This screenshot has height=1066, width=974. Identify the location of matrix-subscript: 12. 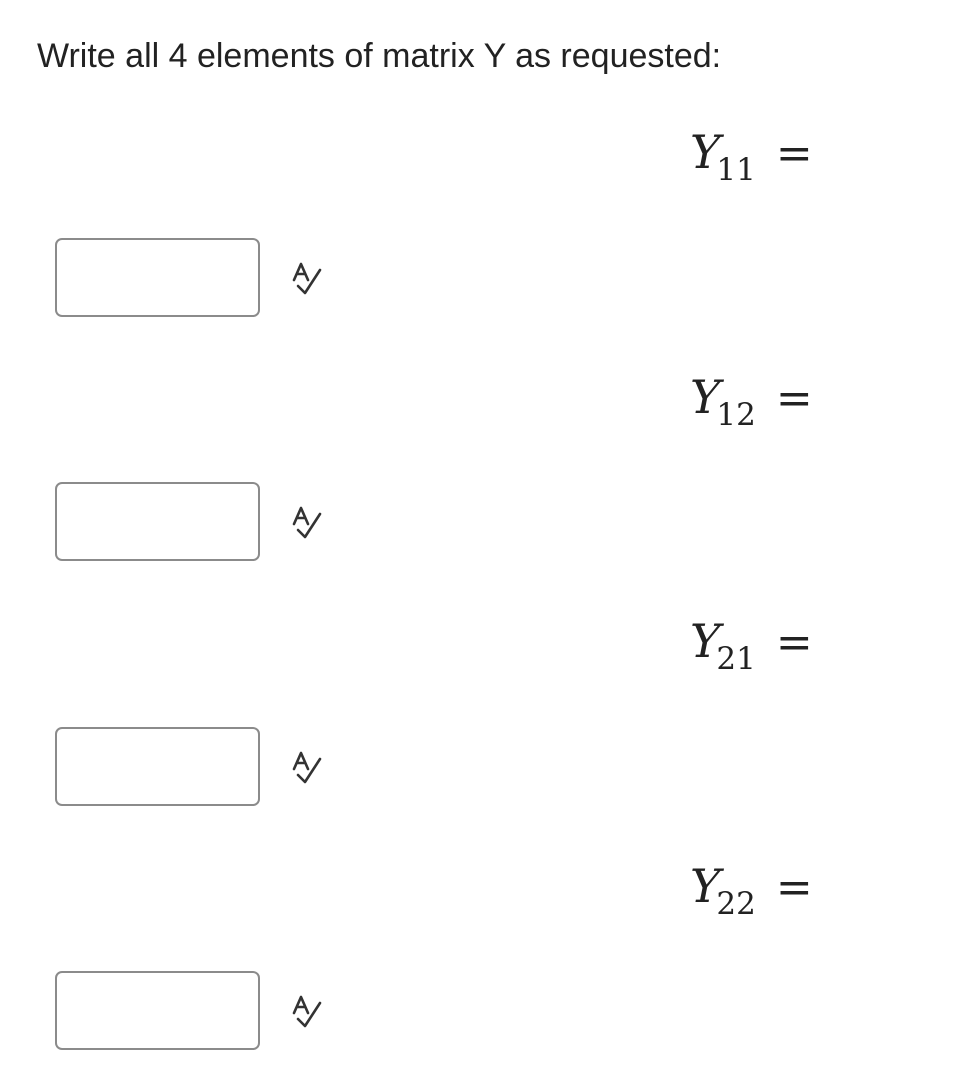
(736, 415).